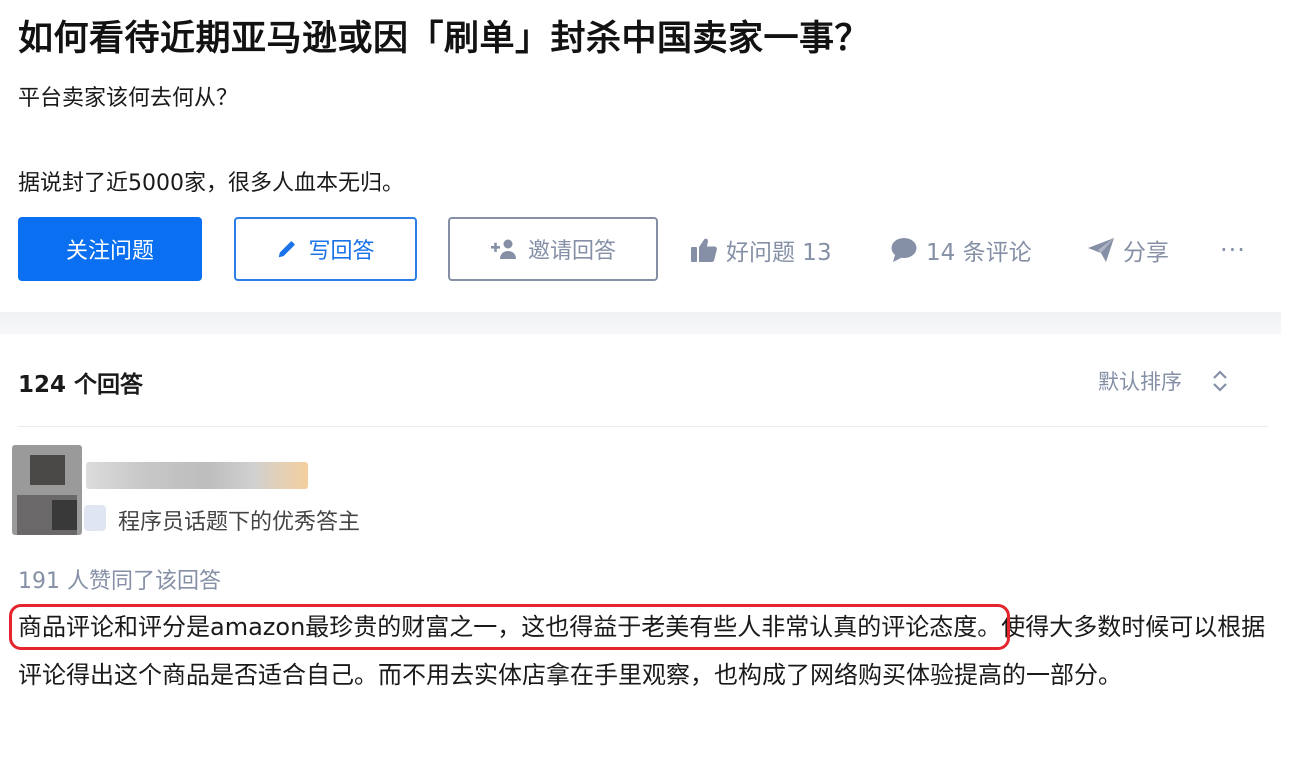 Image resolution: width=1291 pixels, height=770 pixels. I want to click on invite-answer-label: 邀请回答, so click(571, 251).